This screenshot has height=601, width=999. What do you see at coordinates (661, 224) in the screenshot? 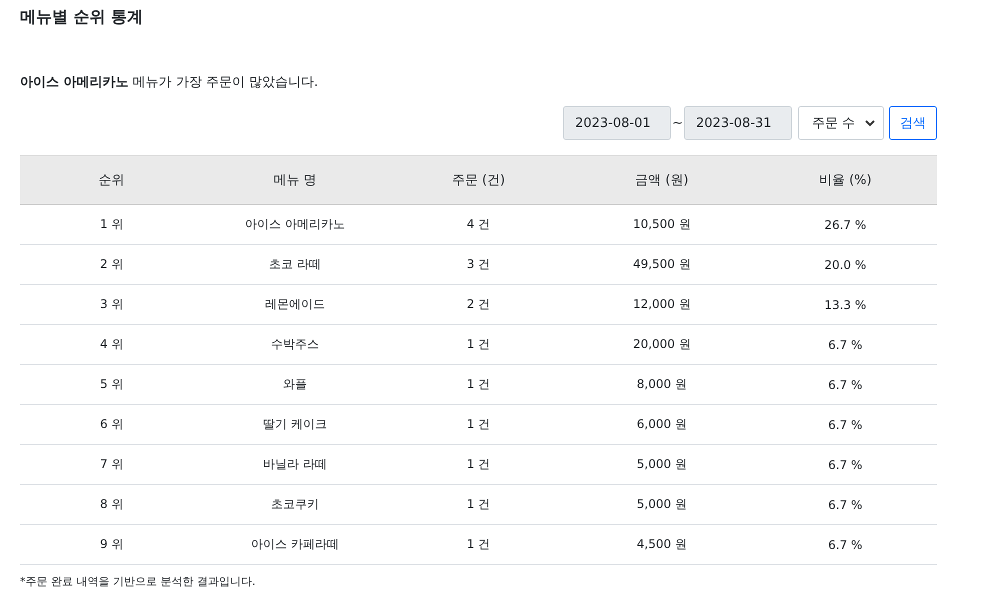
I see `table-cell: 10,500 원` at bounding box center [661, 224].